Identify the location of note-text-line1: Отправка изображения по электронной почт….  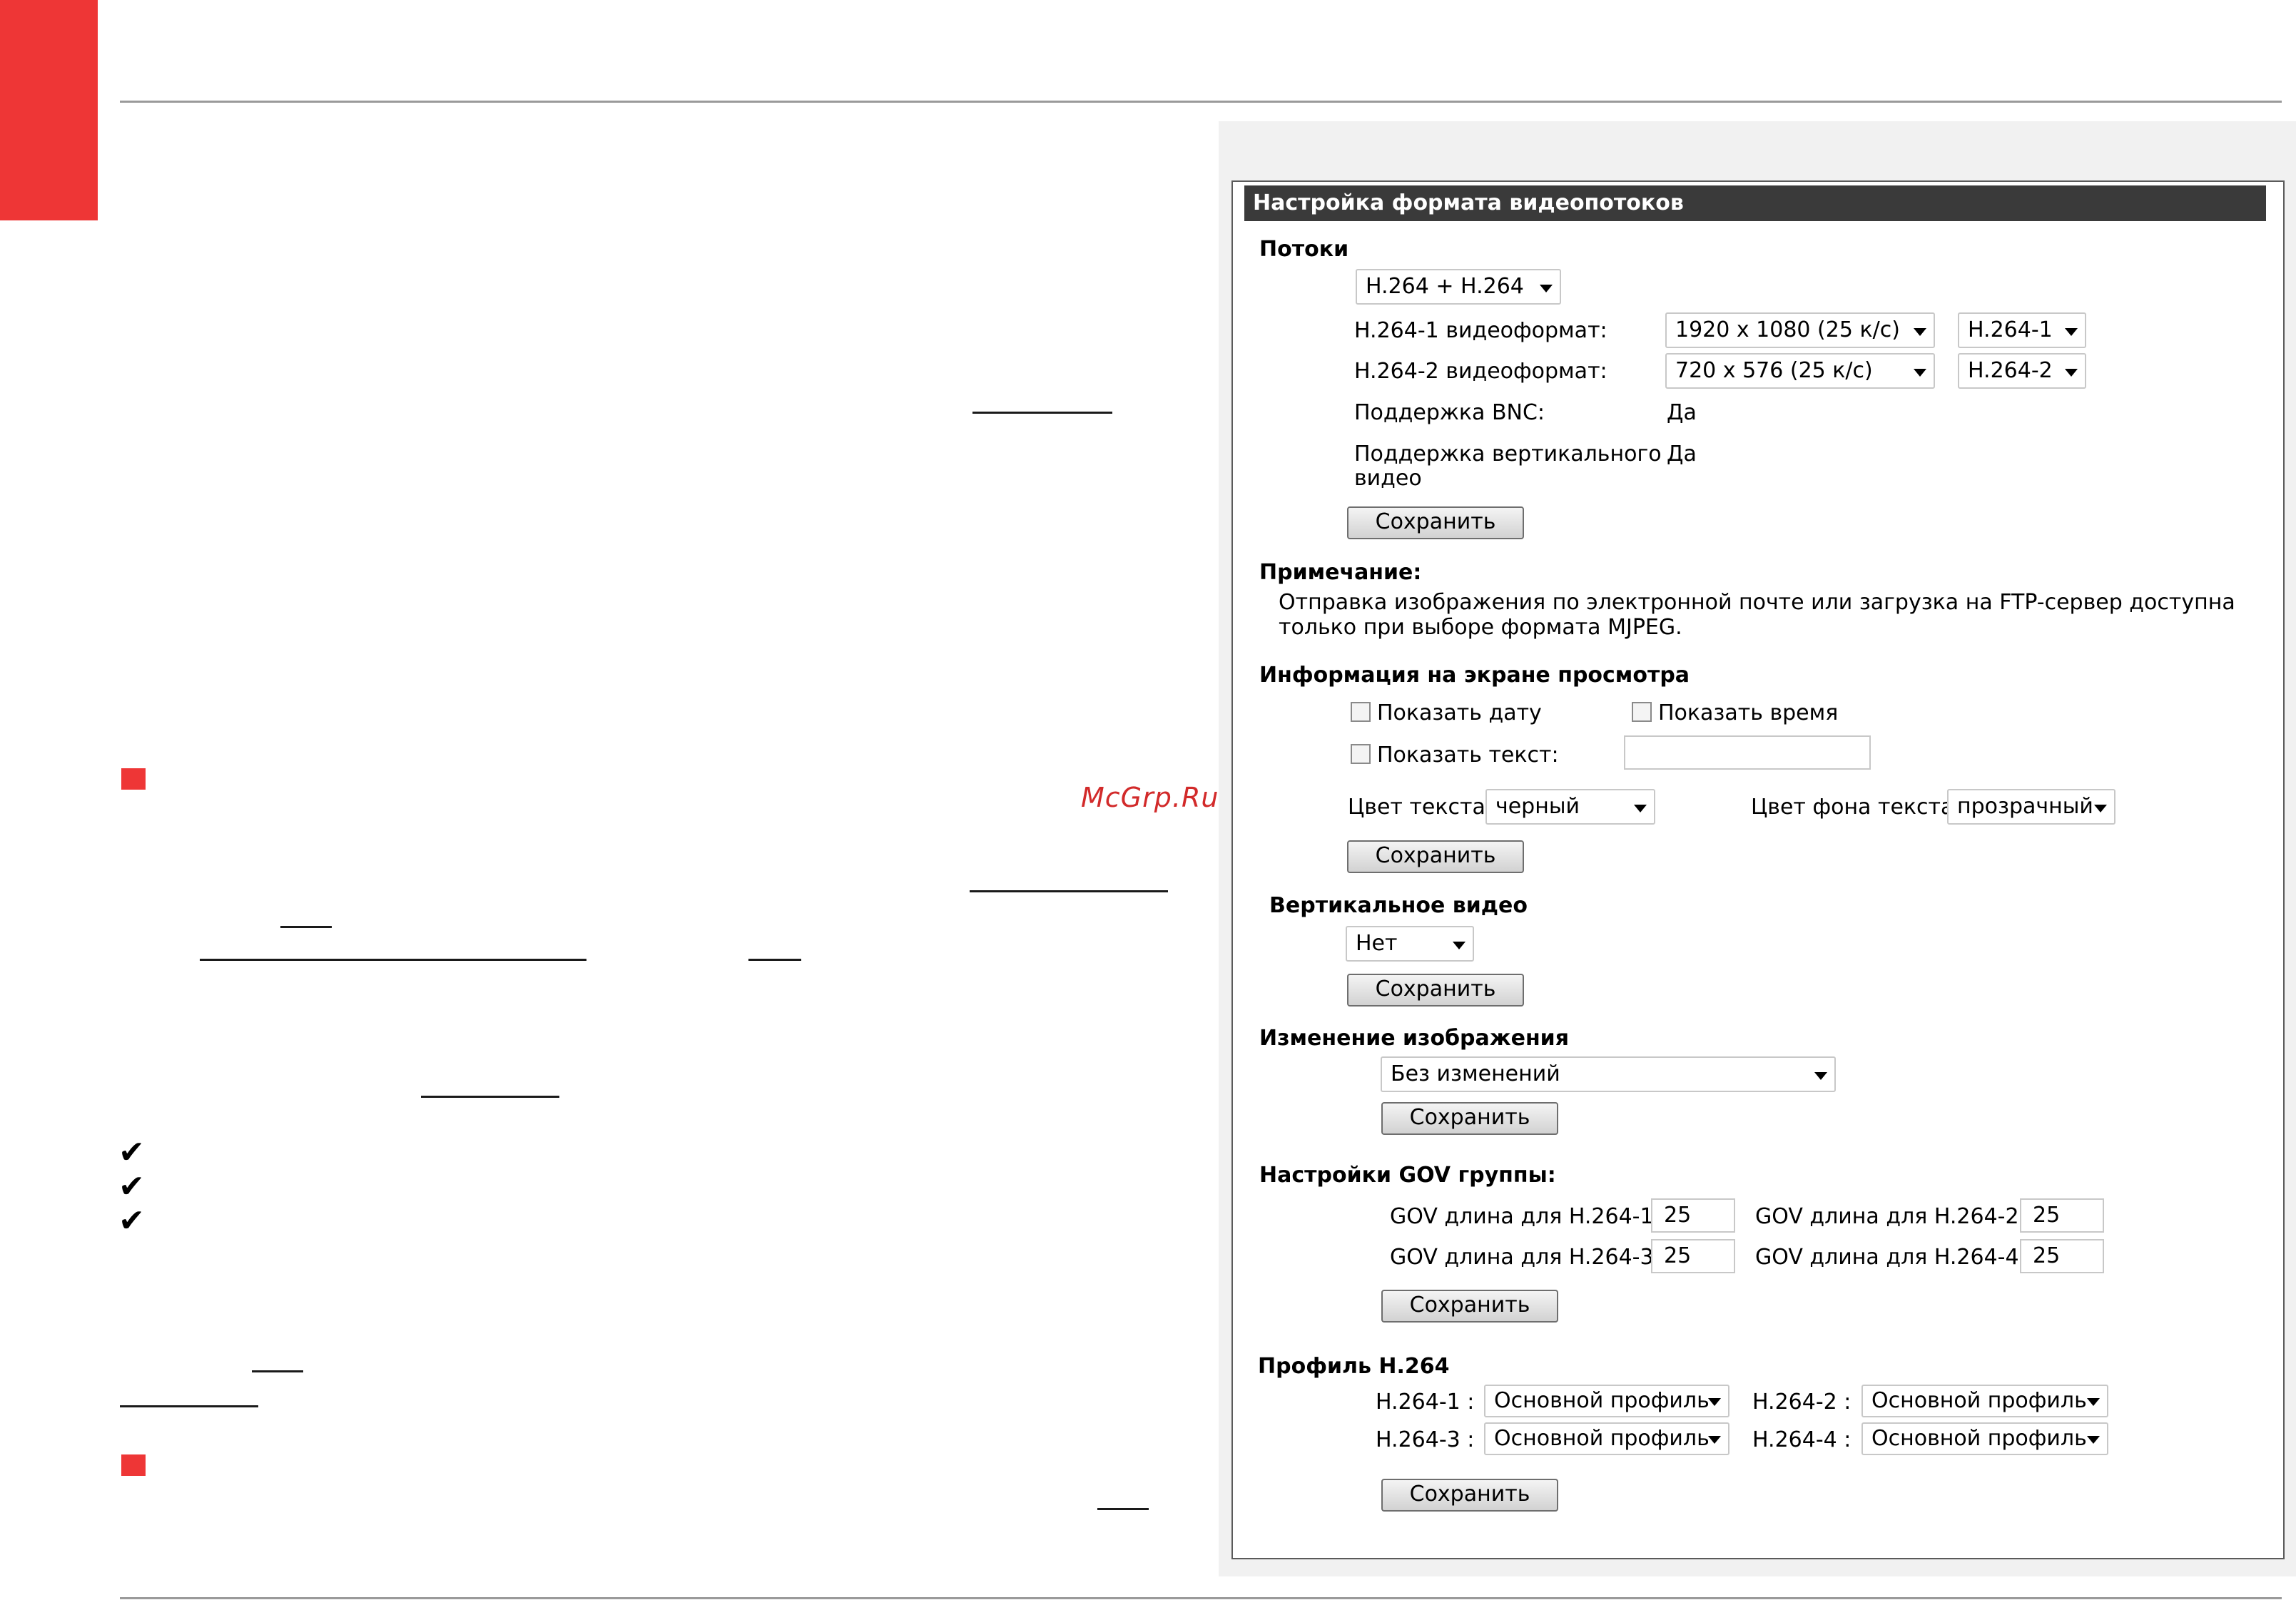
(1757, 603).